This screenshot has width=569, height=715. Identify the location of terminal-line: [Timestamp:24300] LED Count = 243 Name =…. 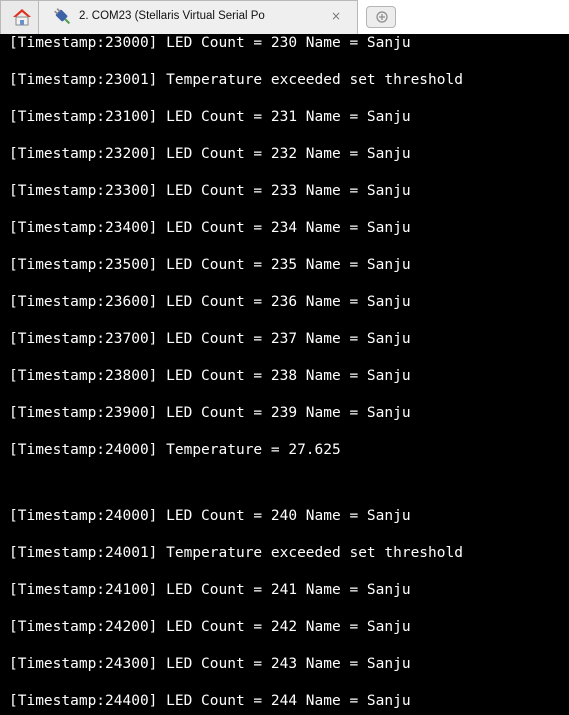
(210, 664).